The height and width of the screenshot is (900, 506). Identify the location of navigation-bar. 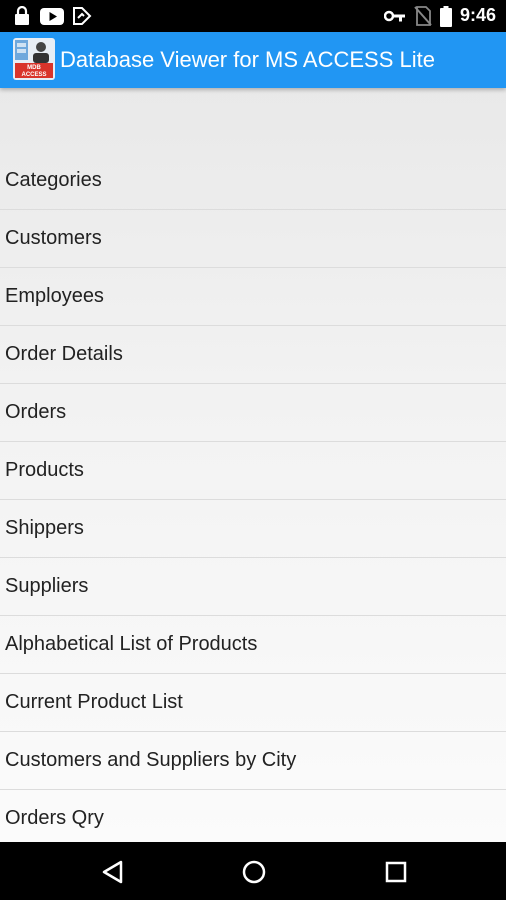
(253, 871).